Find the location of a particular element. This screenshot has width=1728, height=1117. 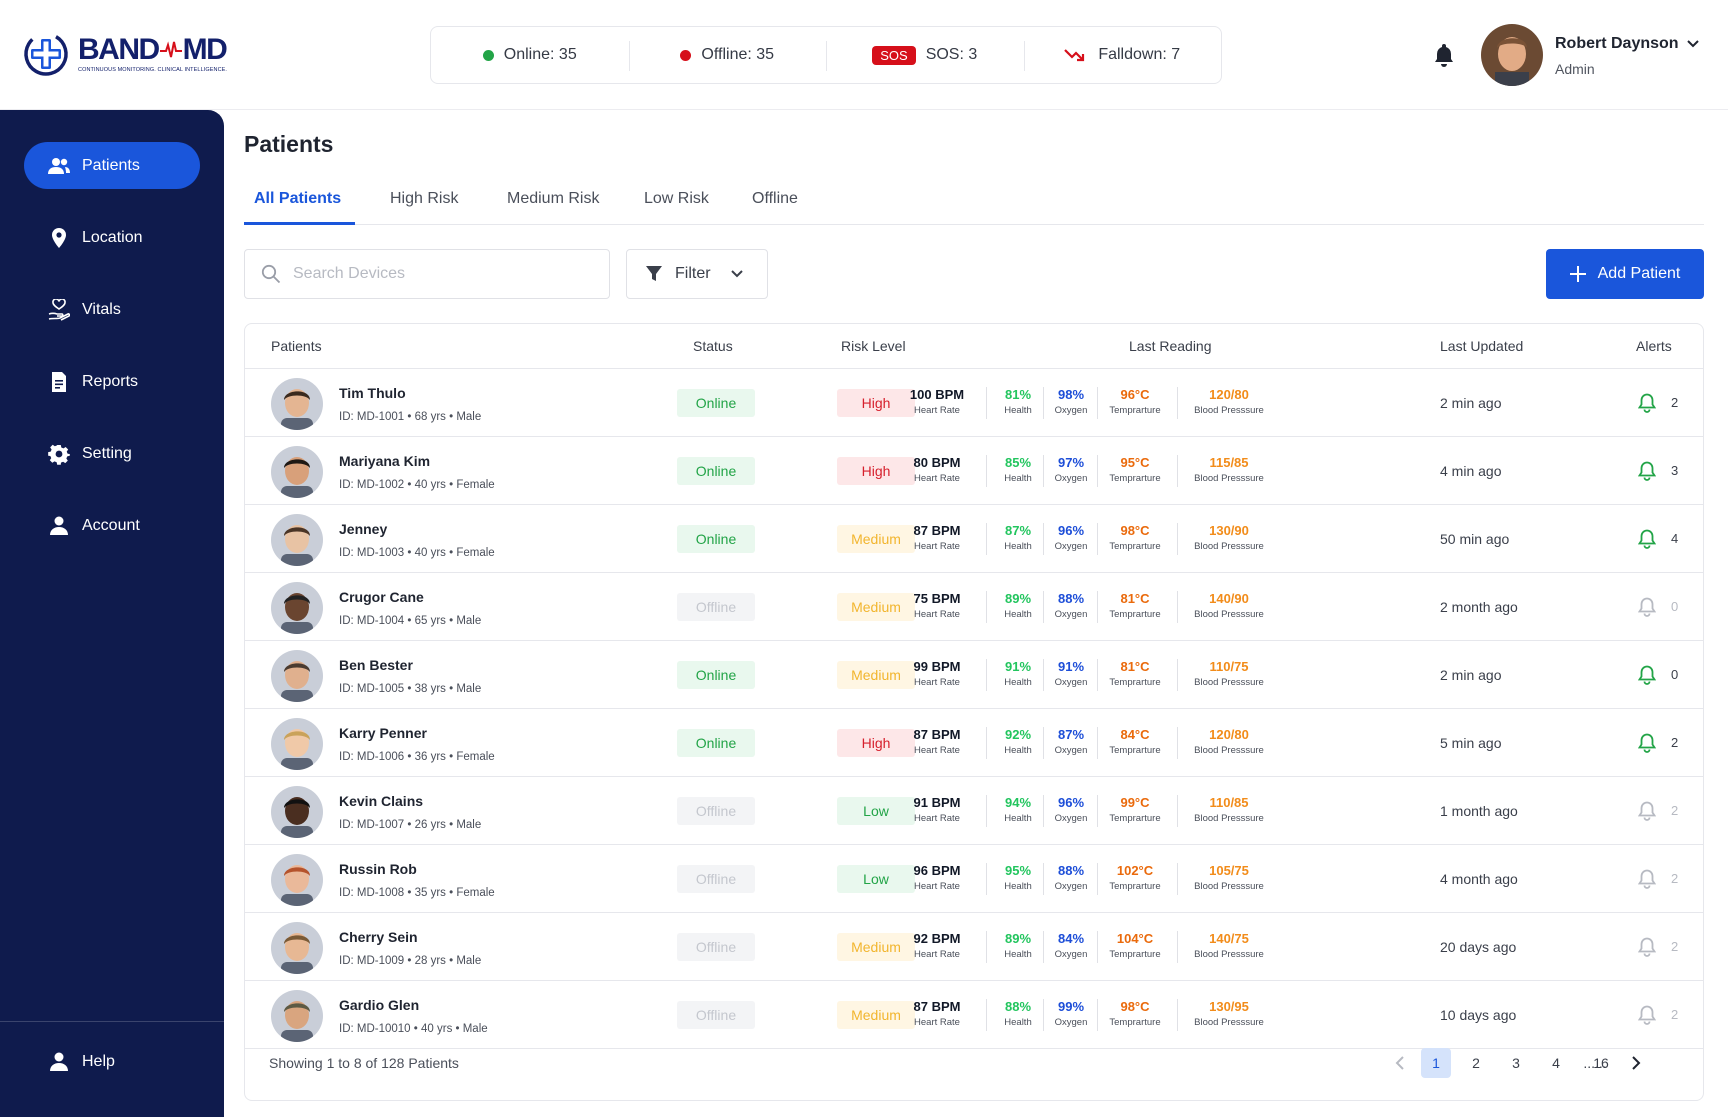

tab-high-risk: High Risk is located at coordinates (424, 199).